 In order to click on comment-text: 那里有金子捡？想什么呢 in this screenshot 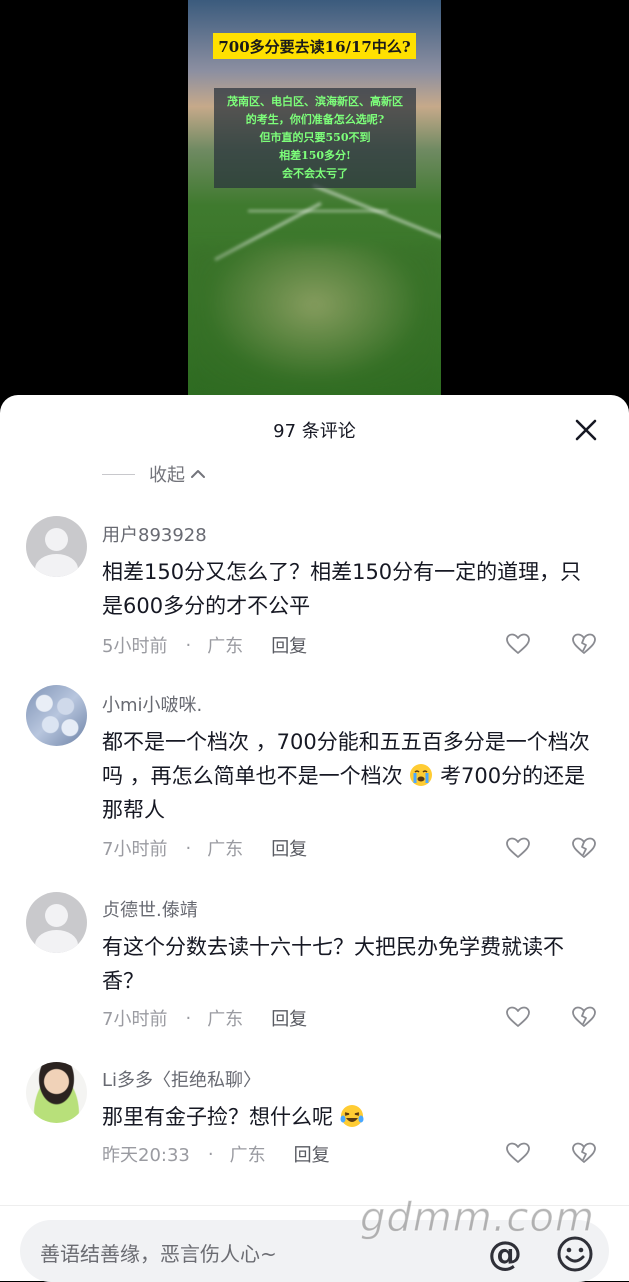, I will do `click(352, 1117)`.